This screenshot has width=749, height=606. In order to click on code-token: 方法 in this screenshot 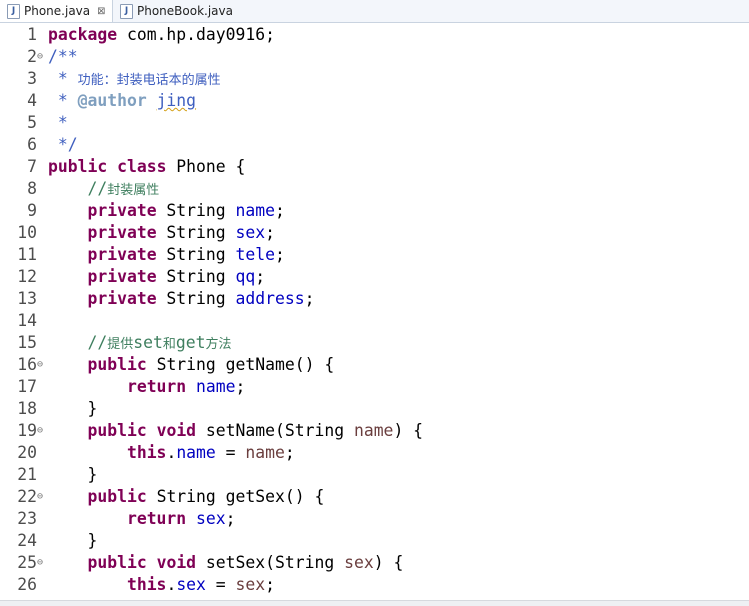, I will do `click(218, 344)`.